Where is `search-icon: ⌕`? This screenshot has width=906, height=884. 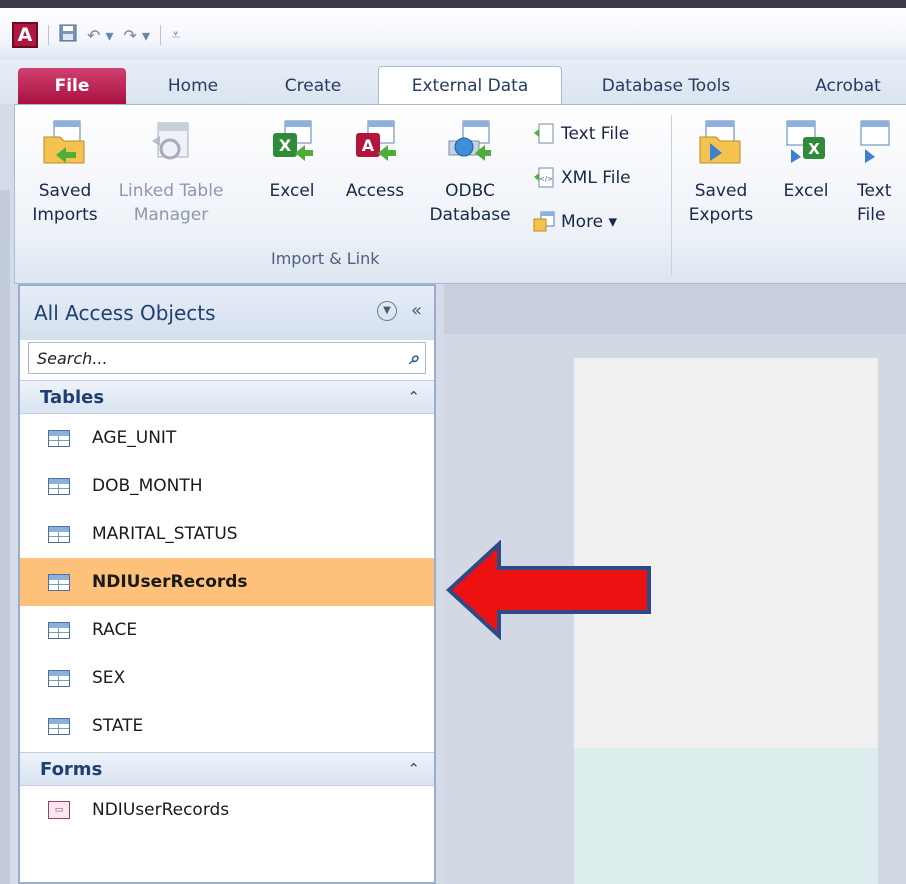
search-icon: ⌕ is located at coordinates (414, 358).